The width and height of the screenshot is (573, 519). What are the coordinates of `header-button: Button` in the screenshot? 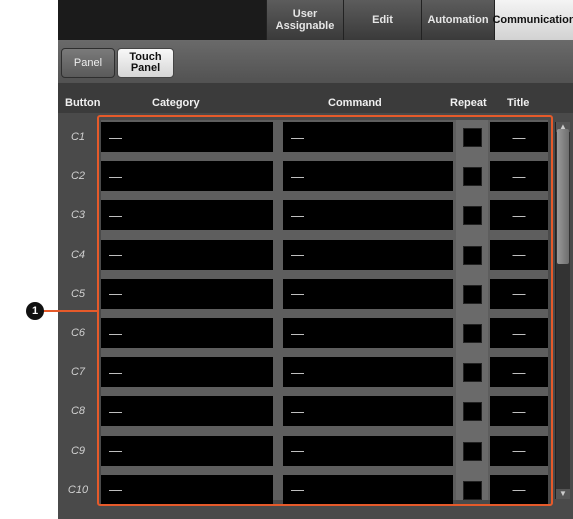 It's located at (83, 103).